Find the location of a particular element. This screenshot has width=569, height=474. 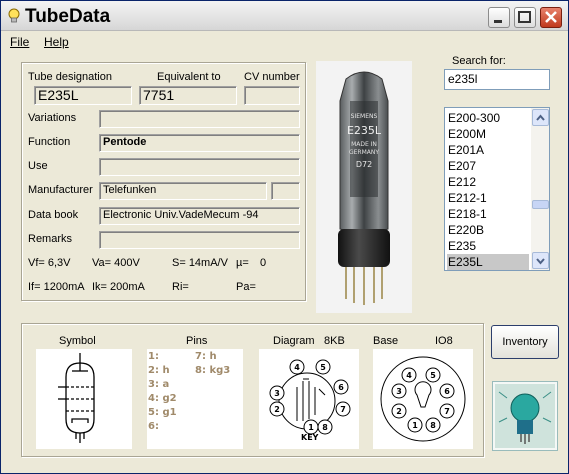

tube-list-item: E235L is located at coordinates (488, 262).